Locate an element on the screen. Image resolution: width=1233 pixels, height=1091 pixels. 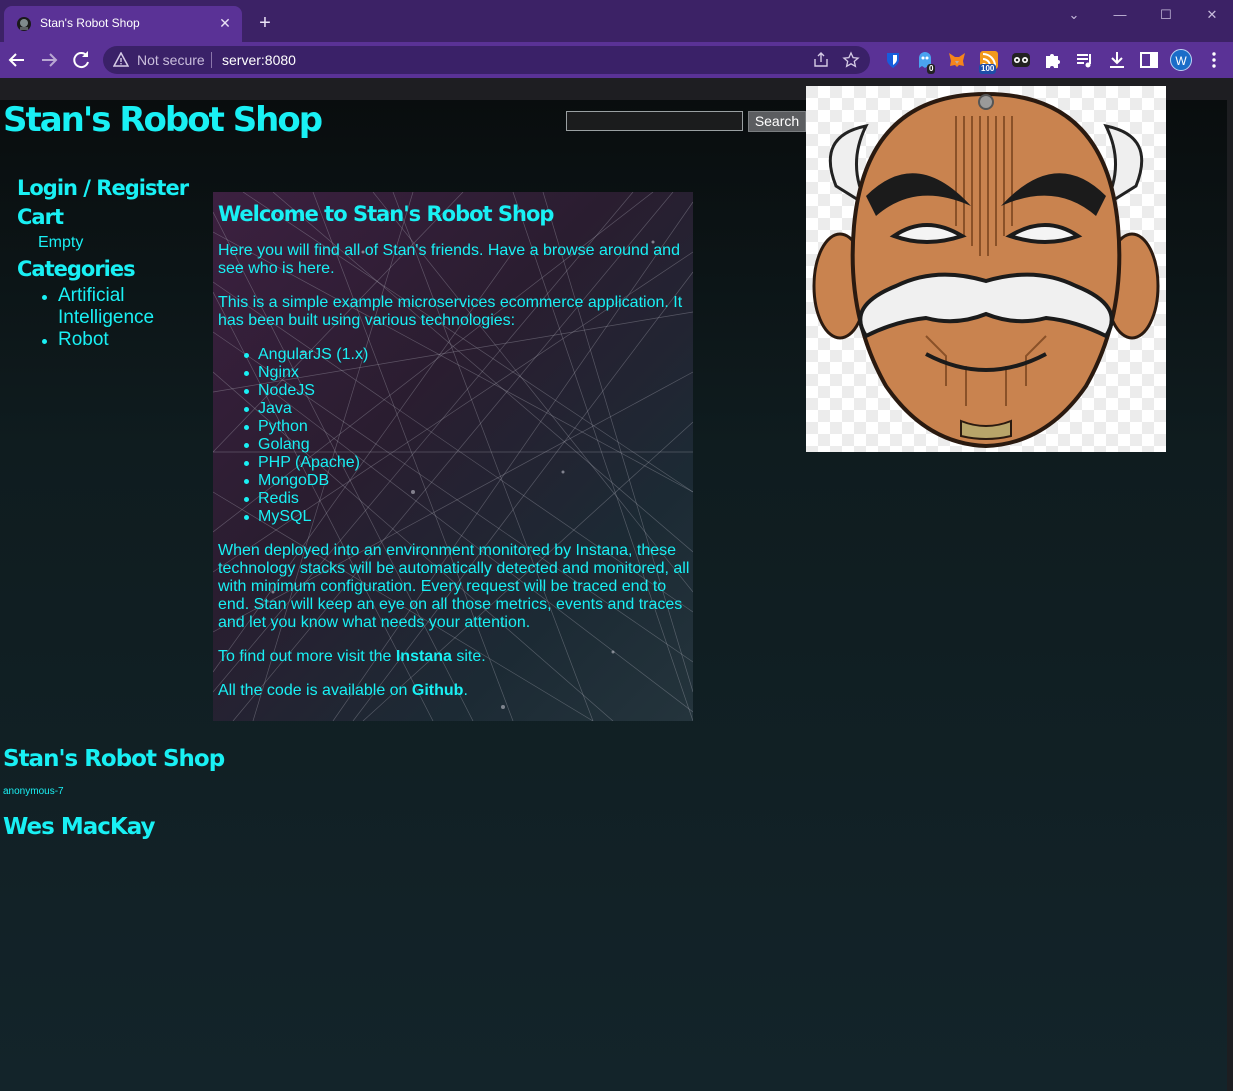
extensions-puzzle-icon is located at coordinates (1053, 60).